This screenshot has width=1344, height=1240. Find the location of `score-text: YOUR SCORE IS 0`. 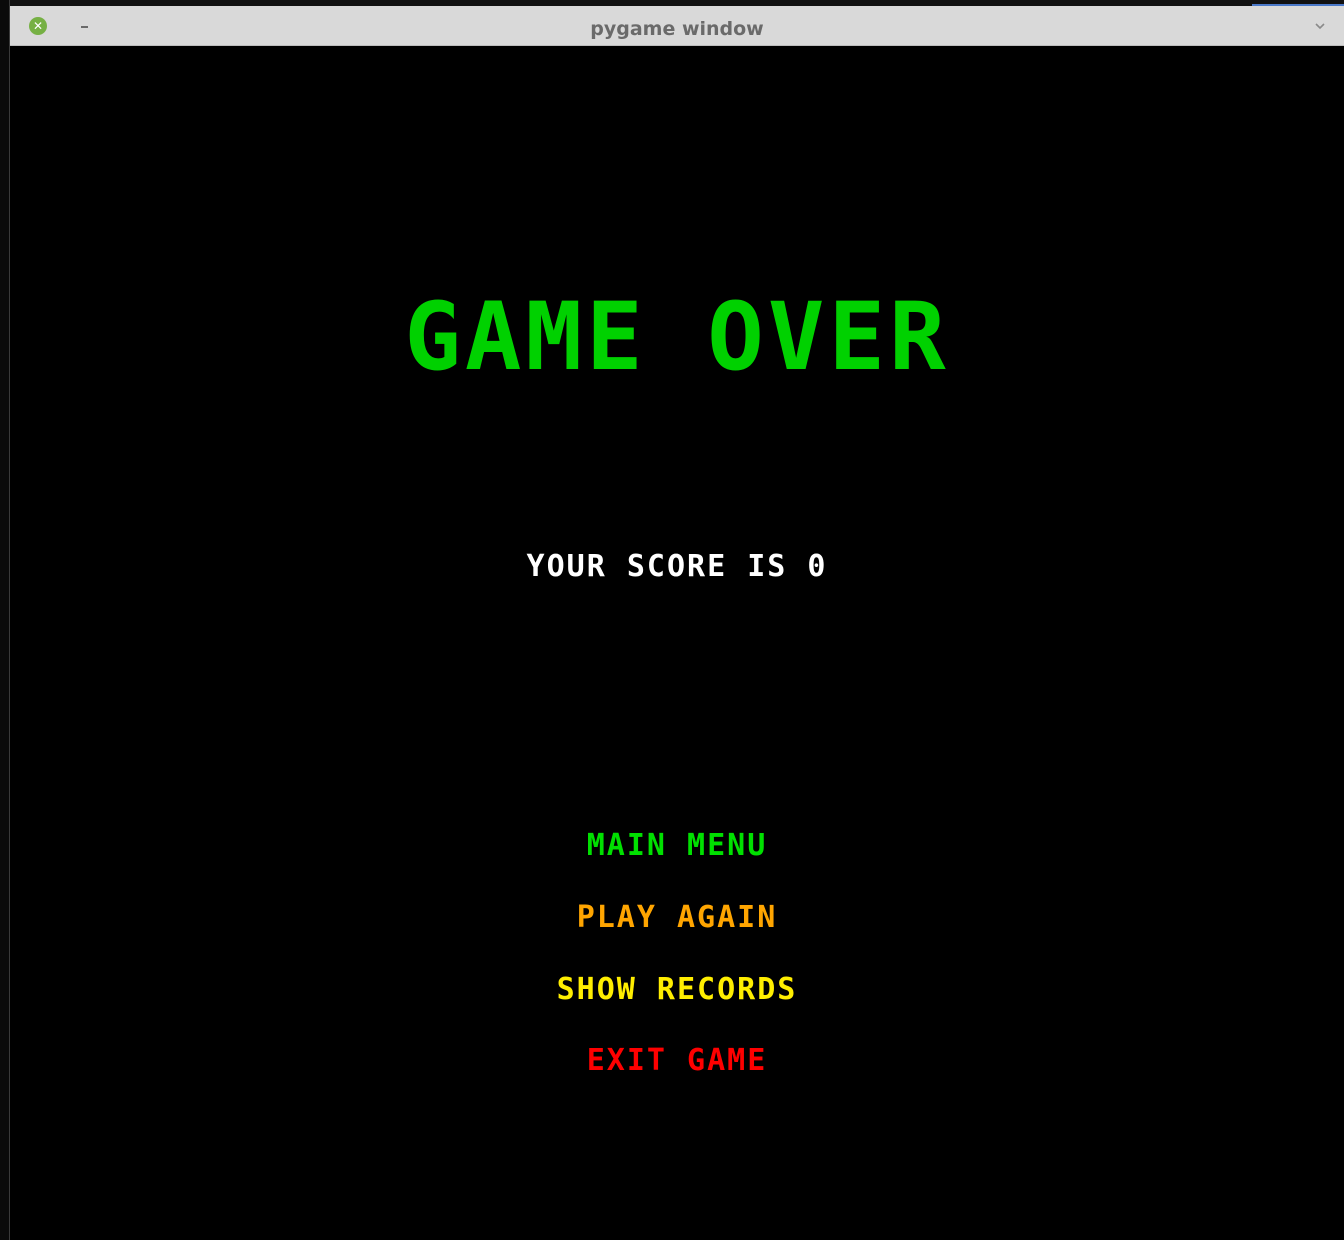

score-text: YOUR SCORE IS 0 is located at coordinates (677, 566).